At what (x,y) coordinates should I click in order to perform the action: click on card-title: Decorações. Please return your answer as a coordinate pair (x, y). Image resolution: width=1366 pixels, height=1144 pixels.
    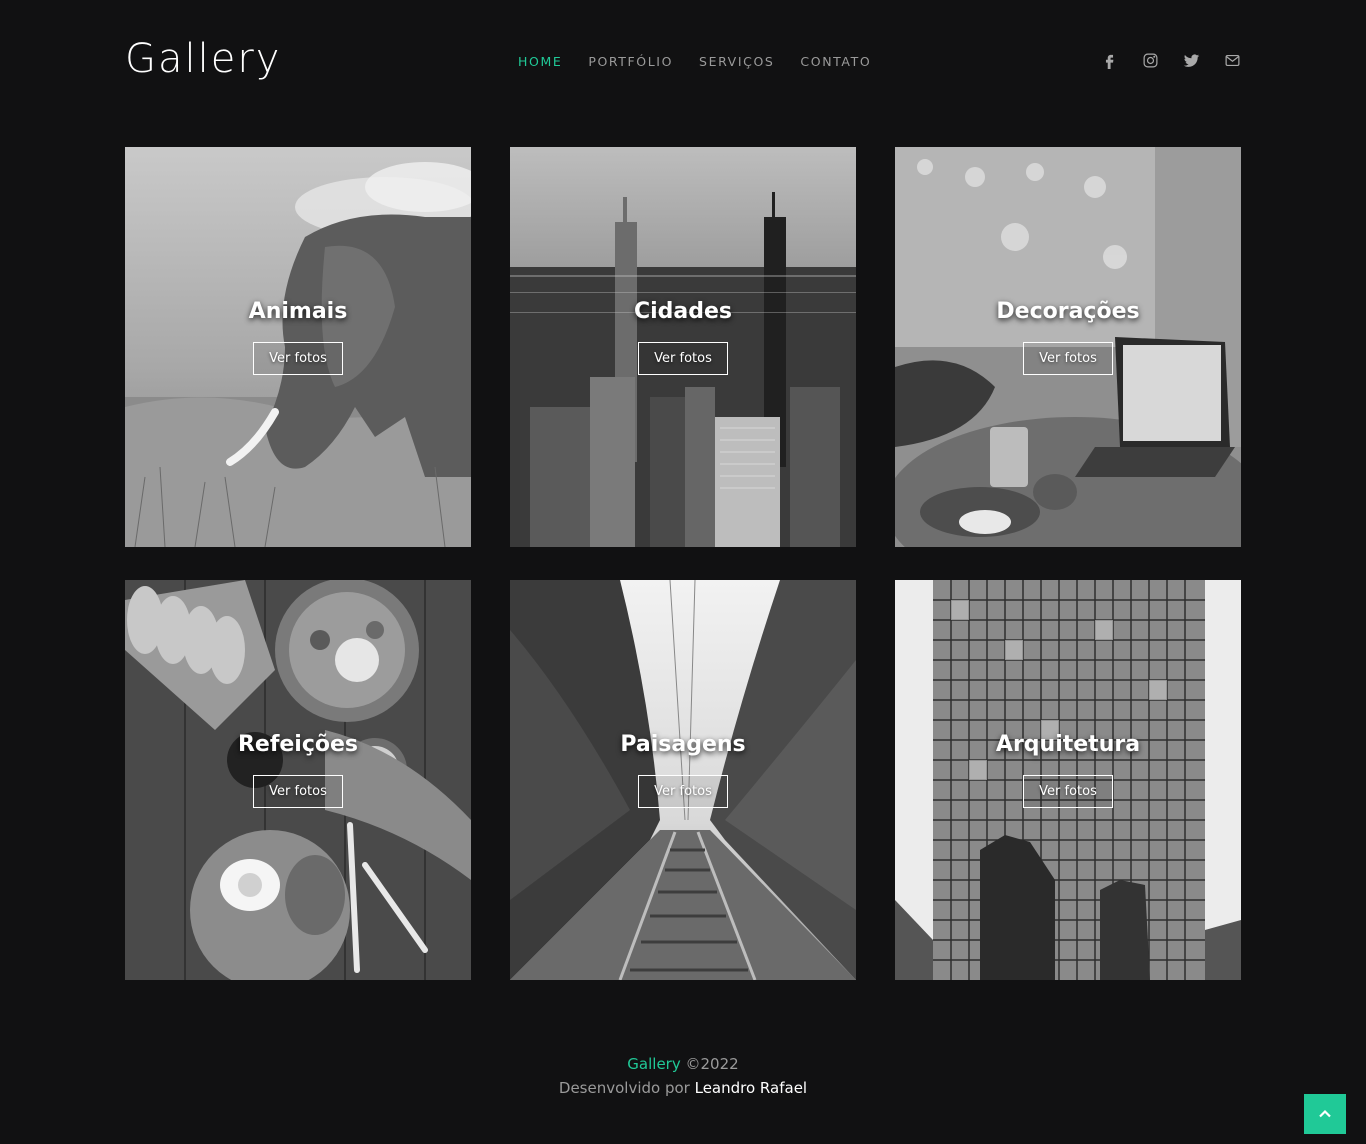
    Looking at the image, I should click on (1068, 311).